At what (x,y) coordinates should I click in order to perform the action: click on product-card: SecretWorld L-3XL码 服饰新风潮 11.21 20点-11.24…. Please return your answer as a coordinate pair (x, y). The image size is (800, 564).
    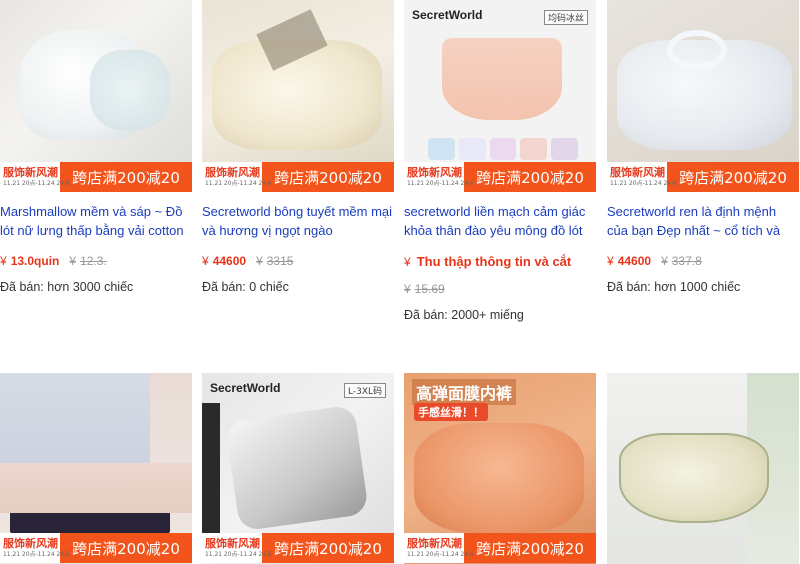
    Looking at the image, I should click on (298, 468).